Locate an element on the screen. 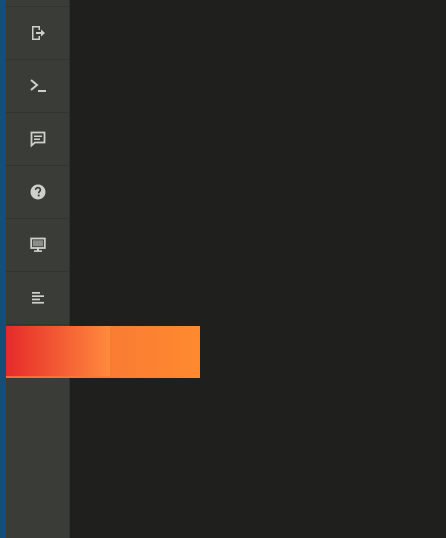 Image resolution: width=446 pixels, height=538 pixels. terminal-icon is located at coordinates (37, 85).